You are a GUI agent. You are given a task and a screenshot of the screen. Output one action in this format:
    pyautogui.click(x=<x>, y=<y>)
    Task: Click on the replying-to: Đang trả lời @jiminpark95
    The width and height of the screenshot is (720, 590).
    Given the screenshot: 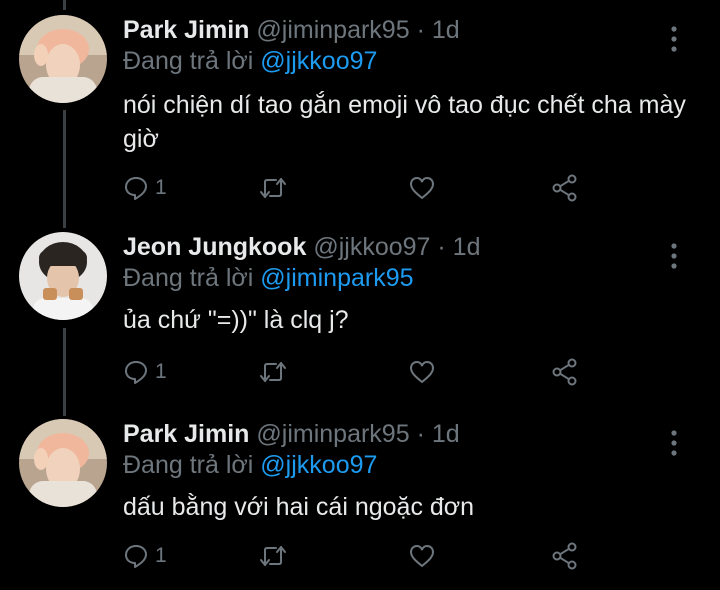 What is the action you would take?
    pyautogui.click(x=268, y=278)
    